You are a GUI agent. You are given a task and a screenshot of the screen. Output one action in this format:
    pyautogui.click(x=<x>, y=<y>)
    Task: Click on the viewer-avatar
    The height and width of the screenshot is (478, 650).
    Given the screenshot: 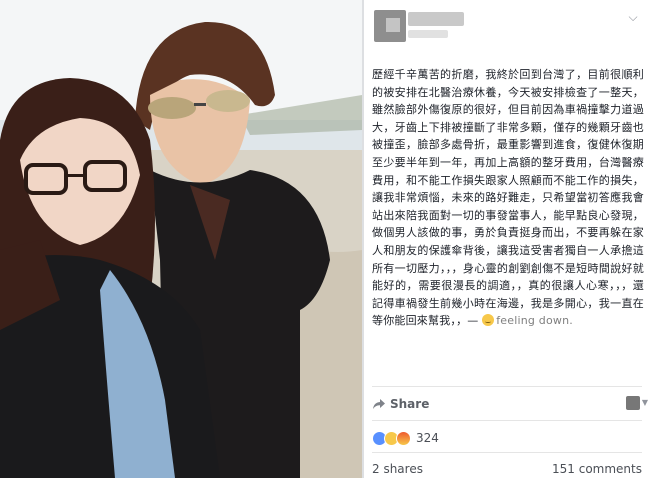 What is the action you would take?
    pyautogui.click(x=633, y=403)
    